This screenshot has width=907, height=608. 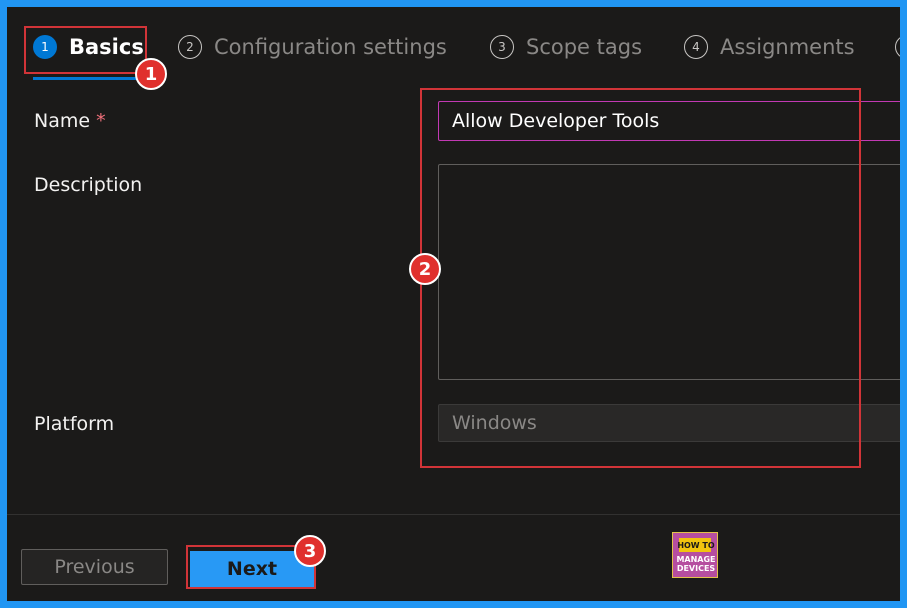 What do you see at coordinates (87, 78) in the screenshot?
I see `active-tab-indicator` at bounding box center [87, 78].